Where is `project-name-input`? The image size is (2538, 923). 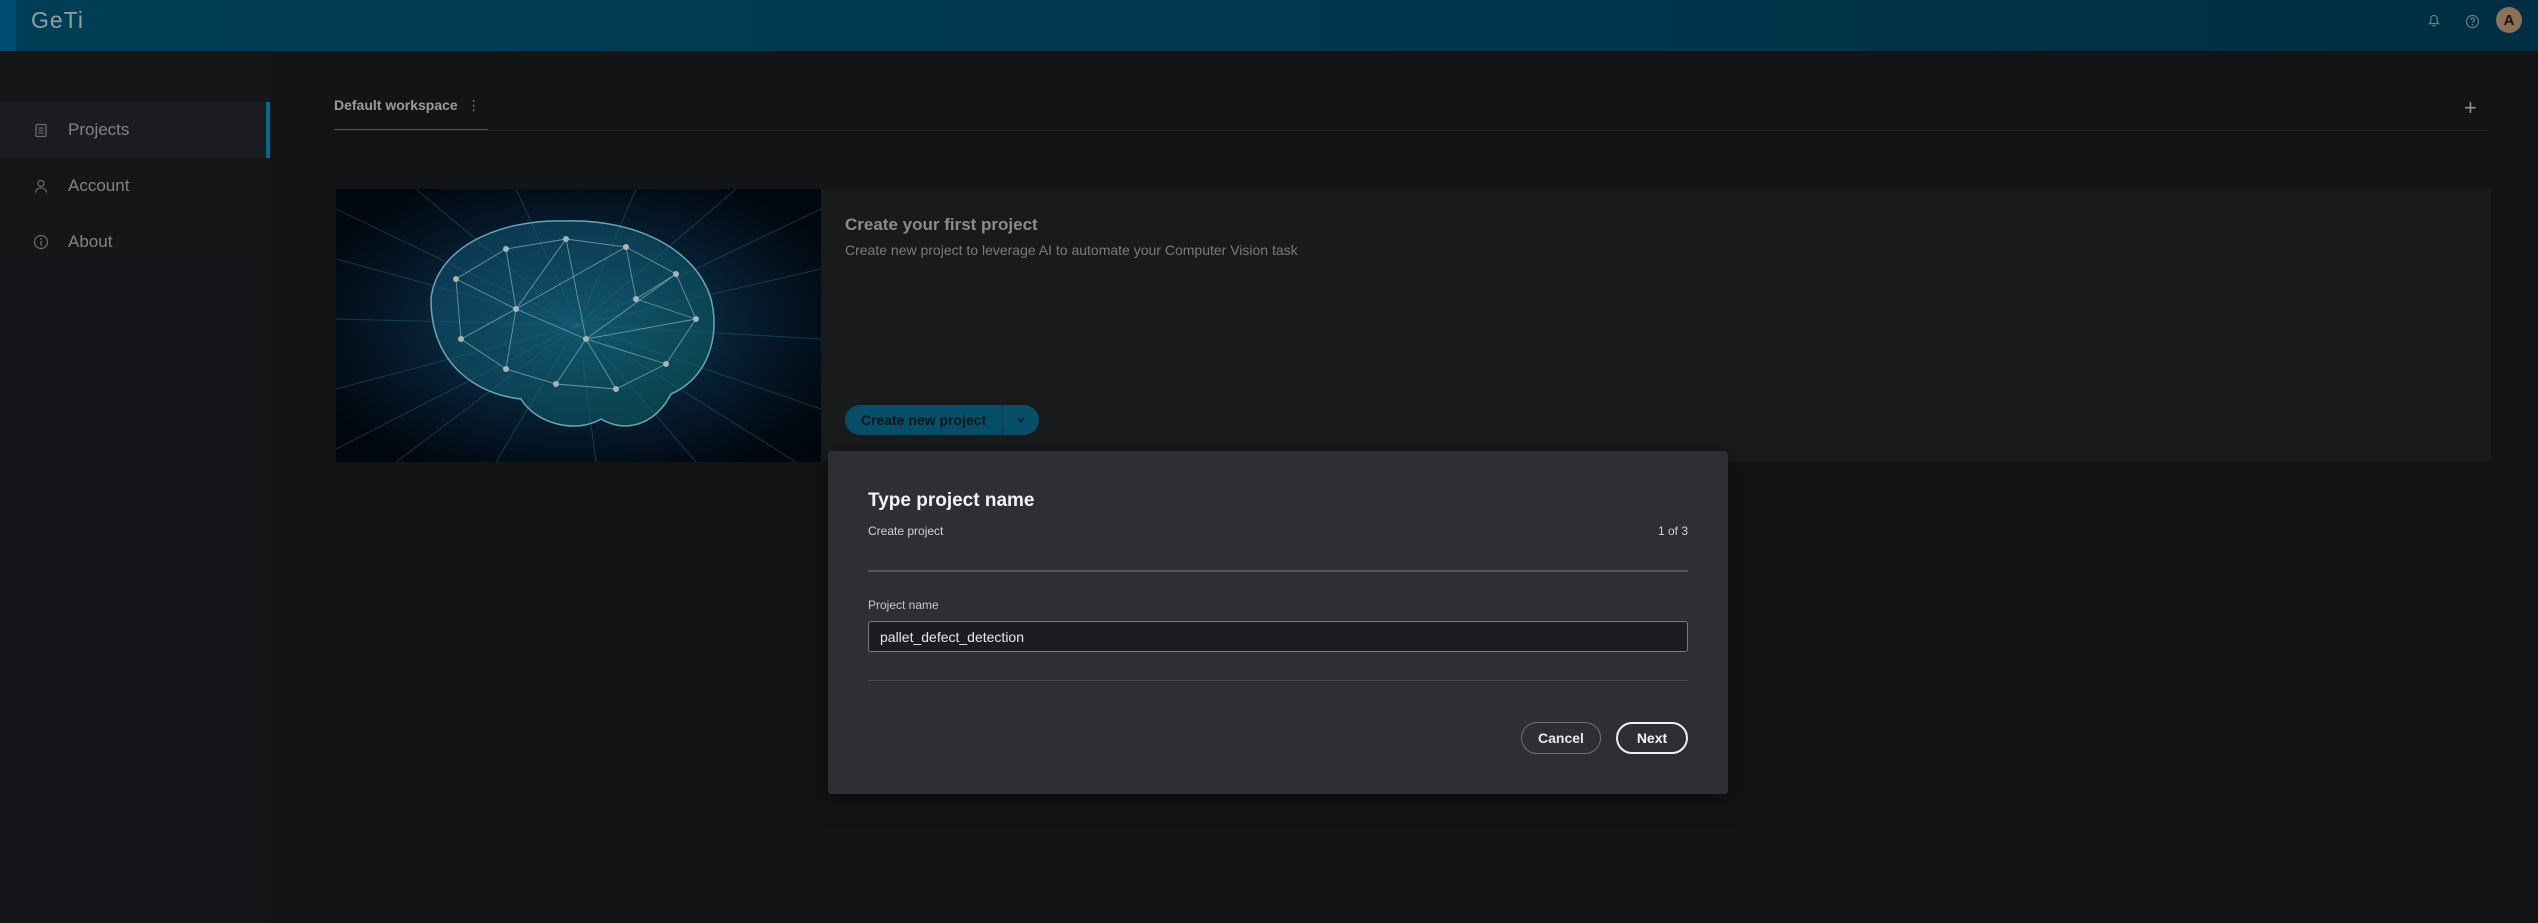
project-name-input is located at coordinates (1278, 636).